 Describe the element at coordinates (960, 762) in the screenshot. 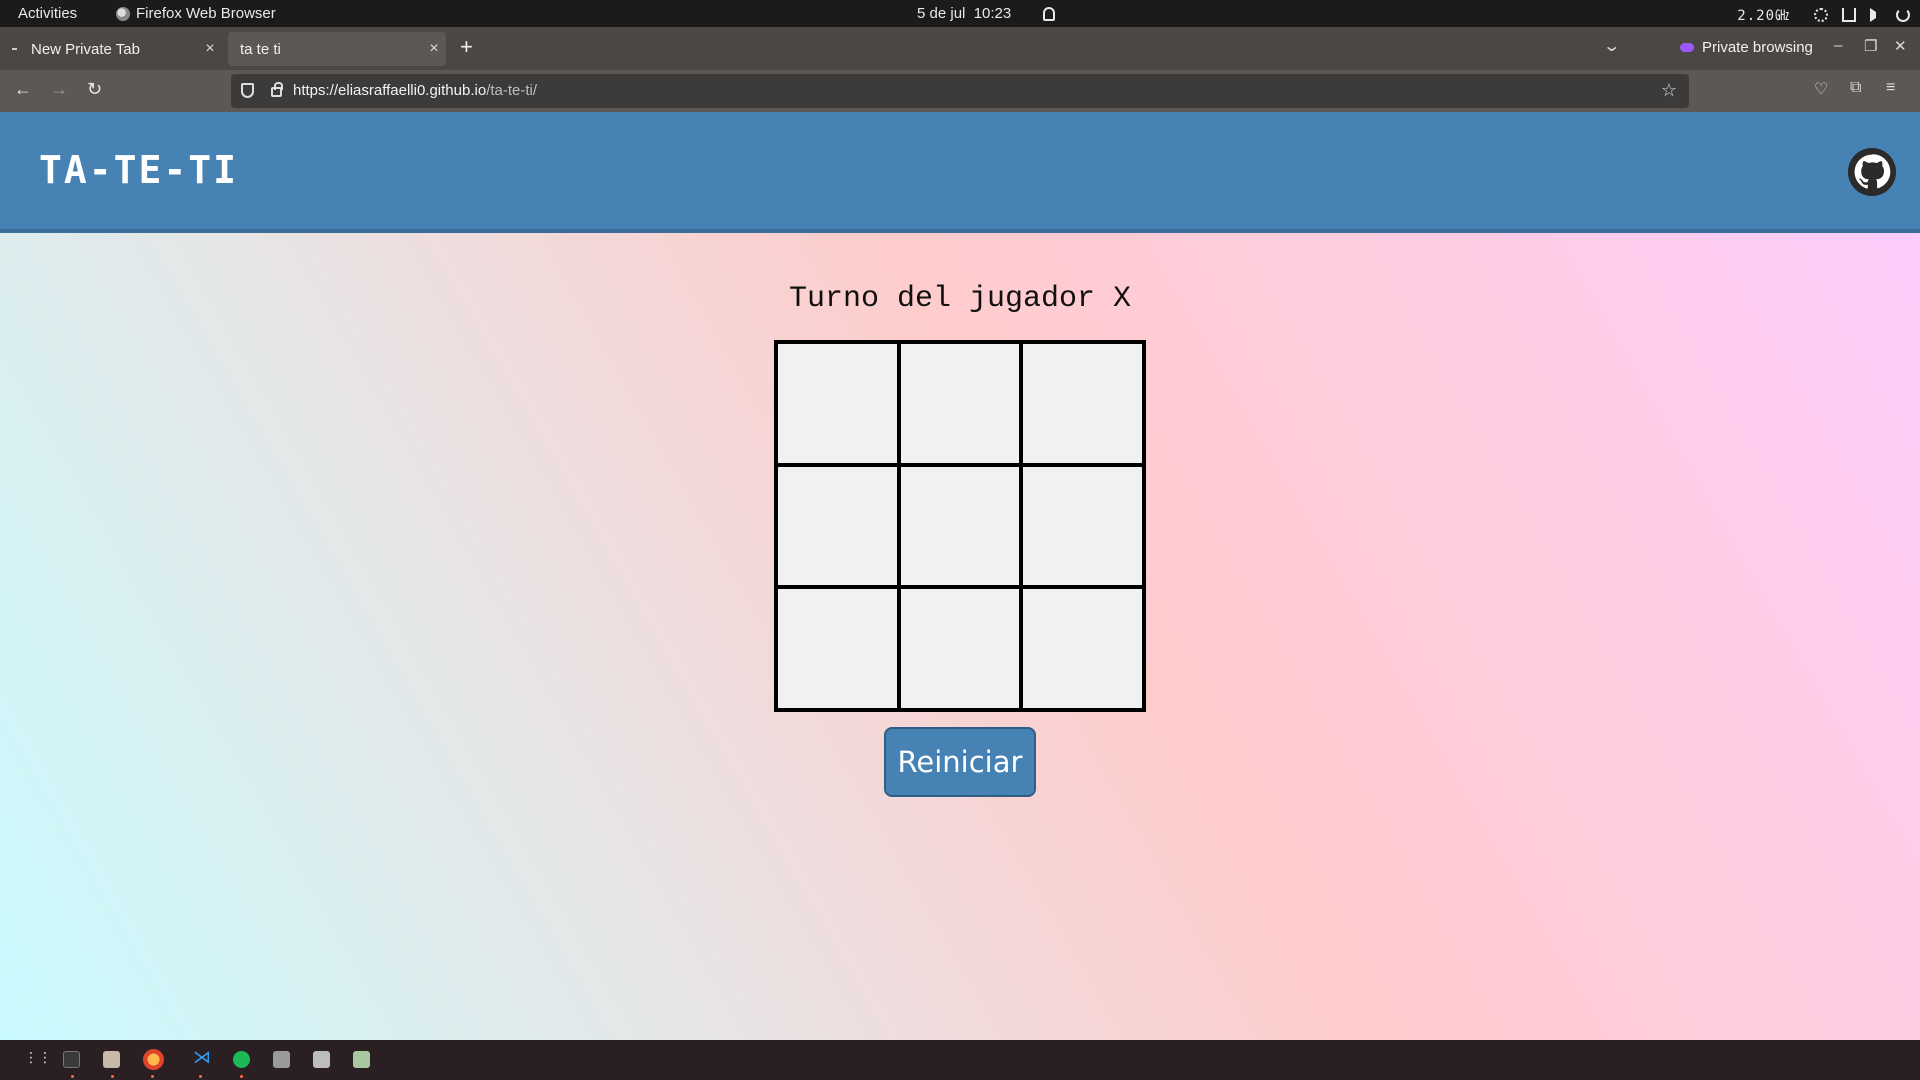

I see `restart-button: Reiniciar` at that location.